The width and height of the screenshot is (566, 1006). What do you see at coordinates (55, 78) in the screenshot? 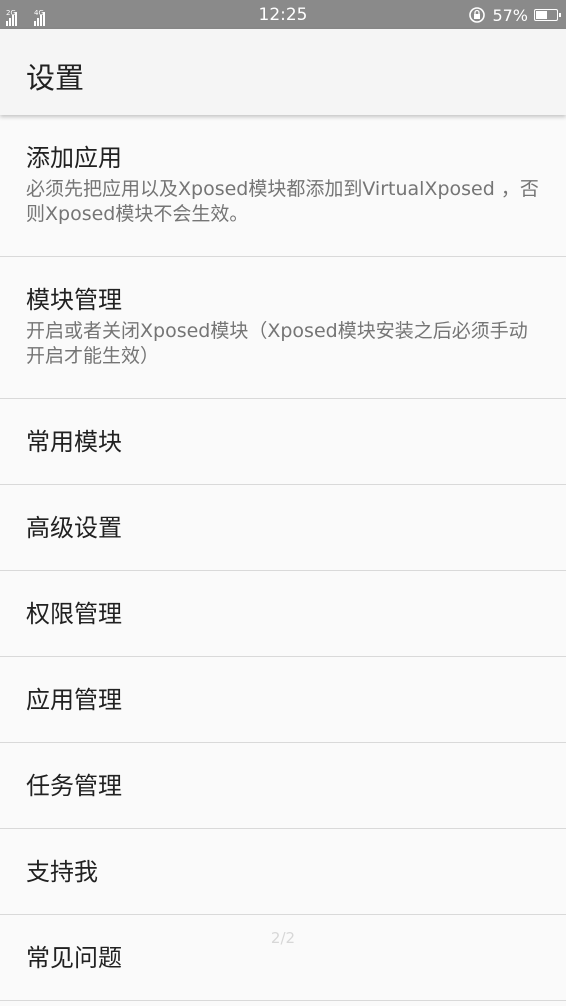
I see `page-title: 设置` at bounding box center [55, 78].